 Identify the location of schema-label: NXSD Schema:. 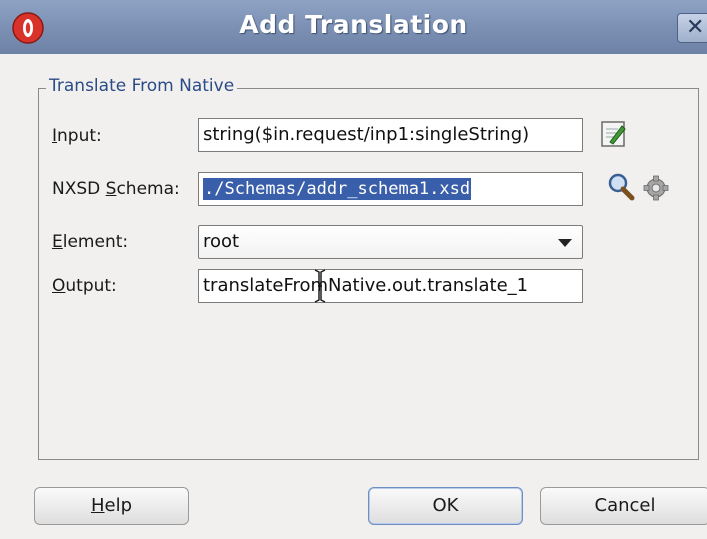
(116, 189).